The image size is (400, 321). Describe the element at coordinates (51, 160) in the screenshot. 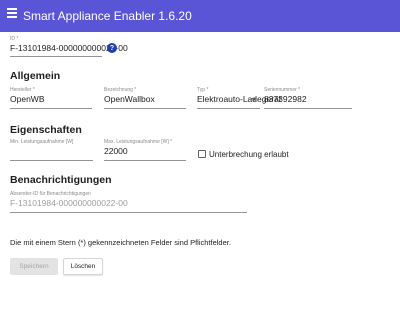

I see `min-power-underline` at that location.